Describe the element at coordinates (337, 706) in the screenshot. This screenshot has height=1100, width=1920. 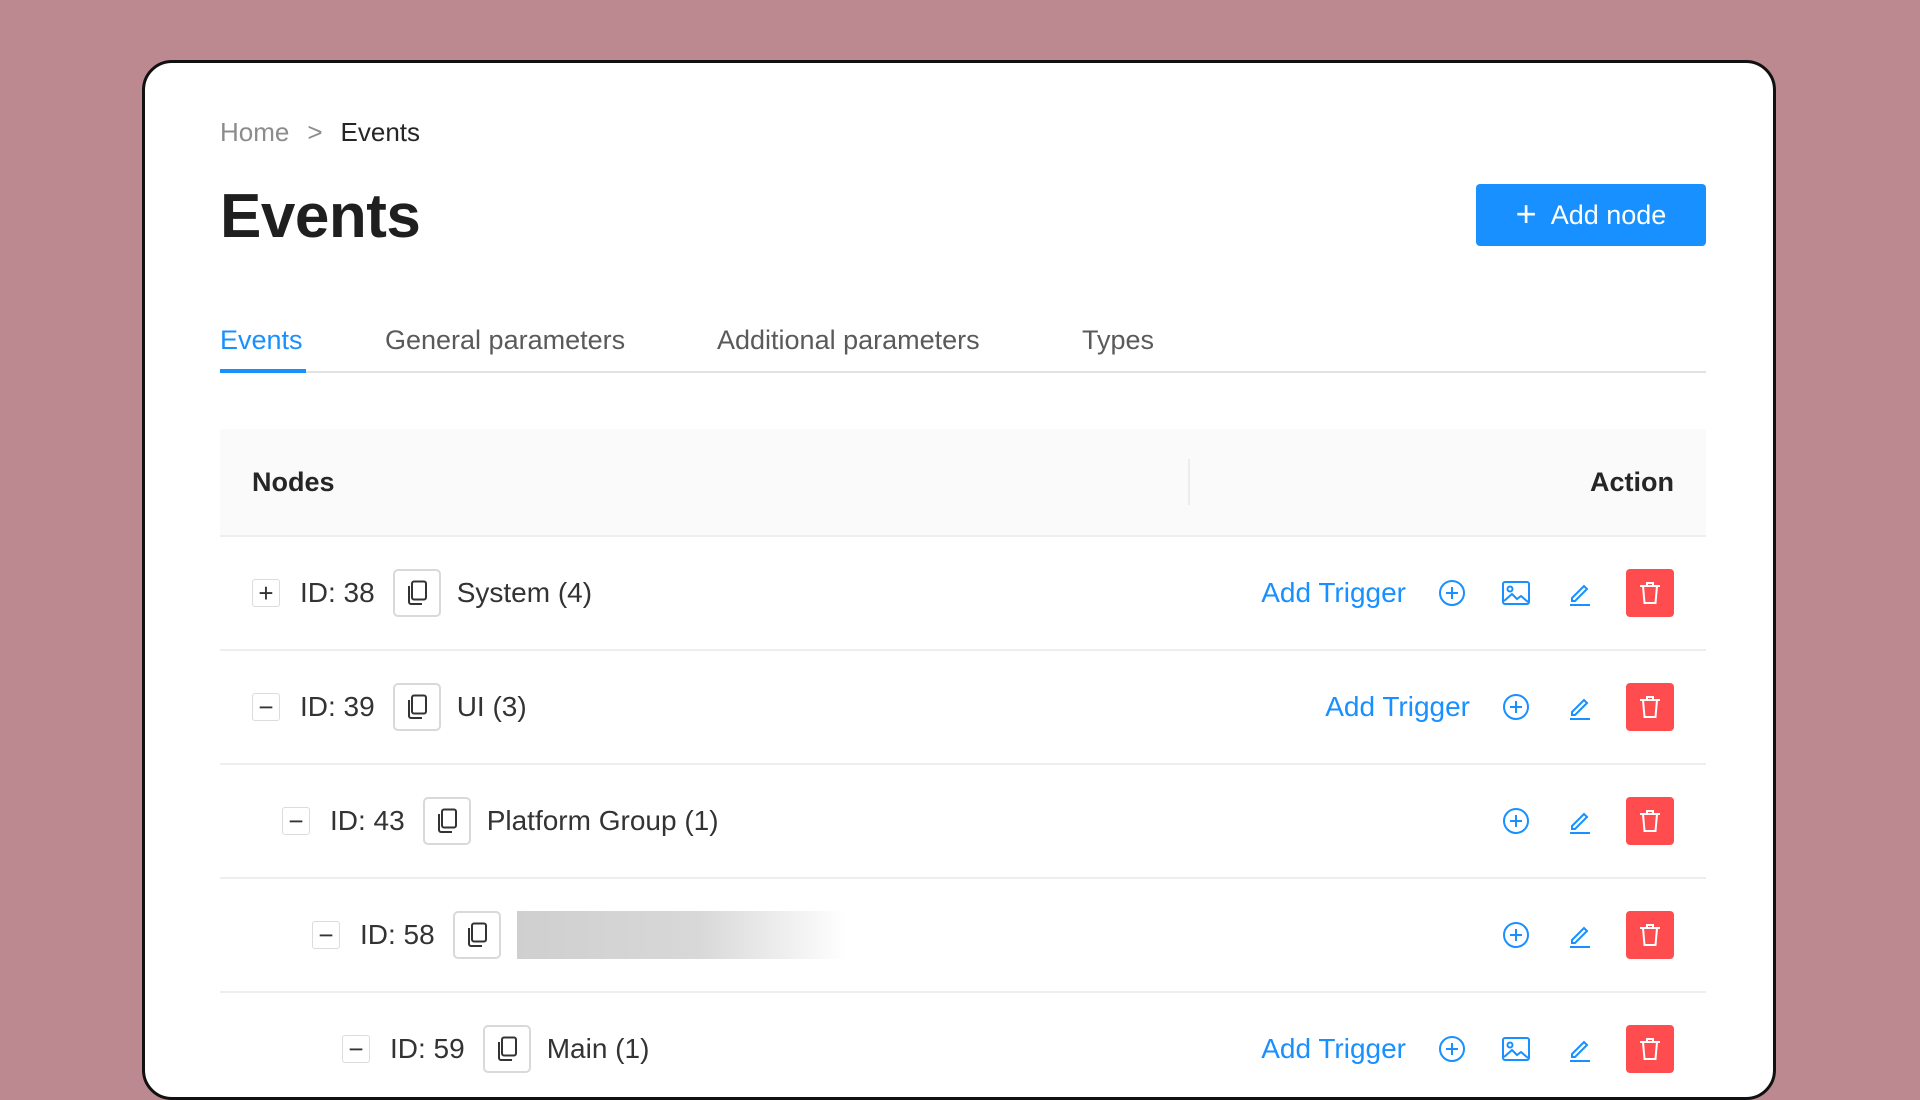
I see `node-id: ID: 39` at that location.